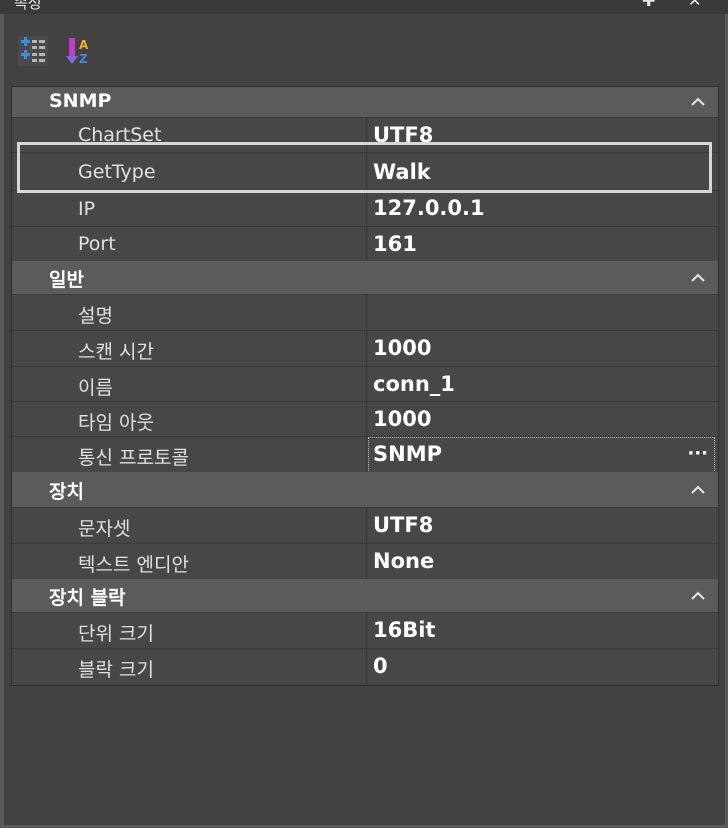 Image resolution: width=728 pixels, height=828 pixels. Describe the element at coordinates (694, 5) in the screenshot. I see `close-icon: ✕` at that location.